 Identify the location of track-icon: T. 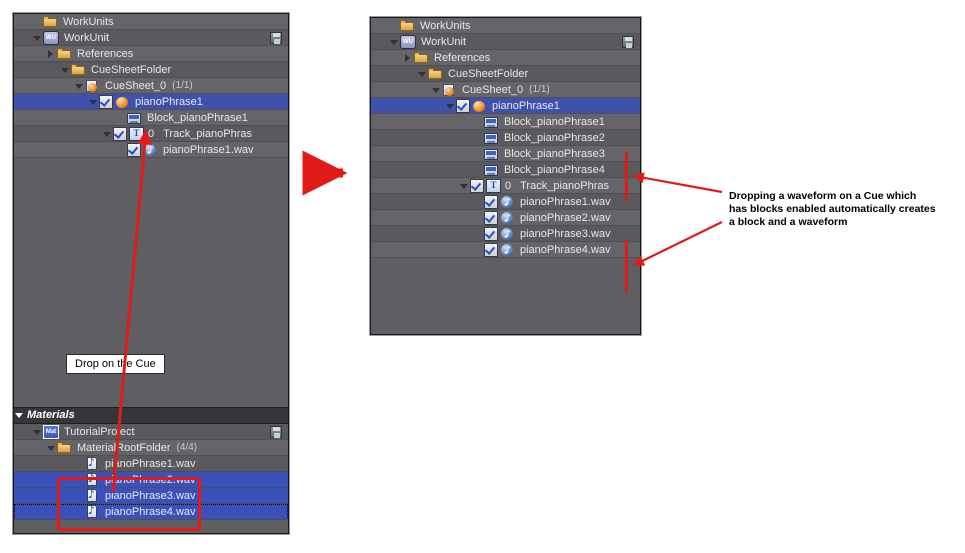
(493, 186).